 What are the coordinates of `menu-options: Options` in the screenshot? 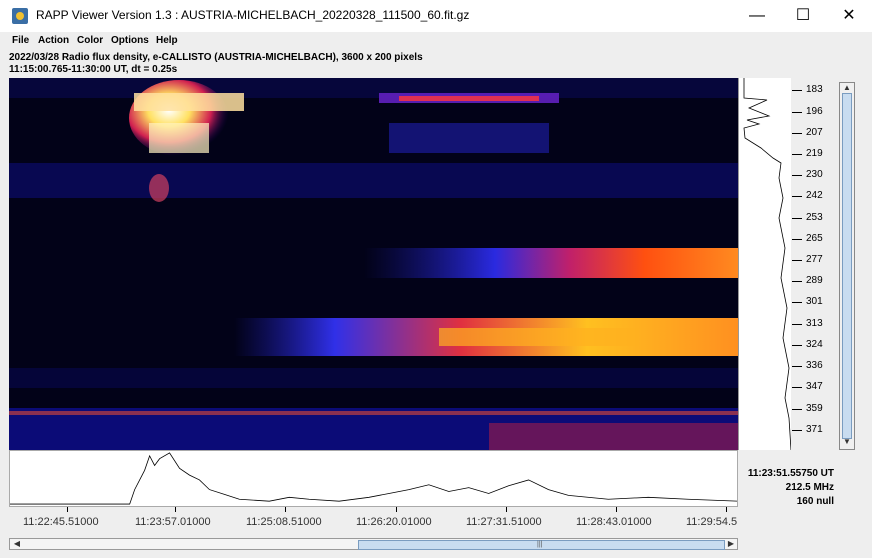 It's located at (130, 40).